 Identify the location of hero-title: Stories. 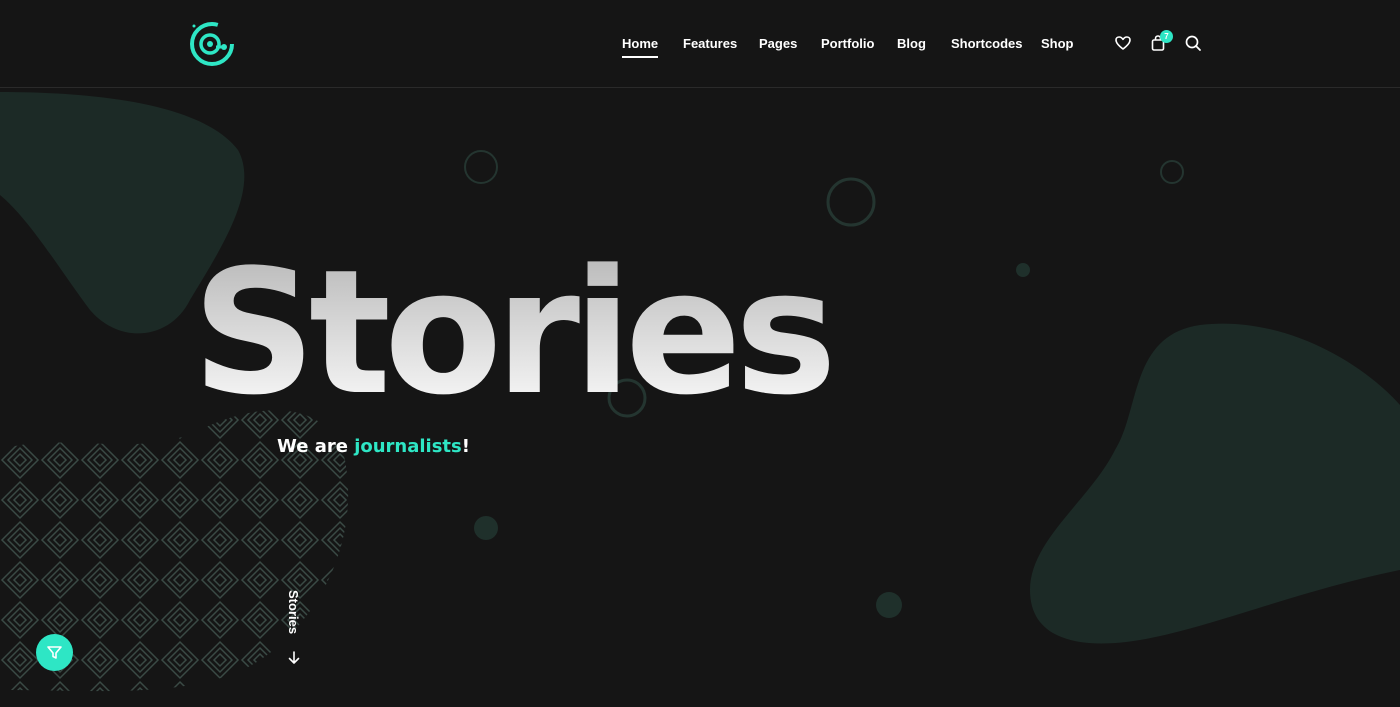
(514, 332).